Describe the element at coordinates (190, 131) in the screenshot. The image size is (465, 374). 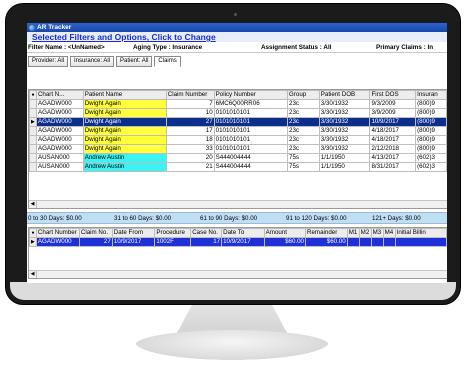
I see `cell-claim-number: 17` at that location.